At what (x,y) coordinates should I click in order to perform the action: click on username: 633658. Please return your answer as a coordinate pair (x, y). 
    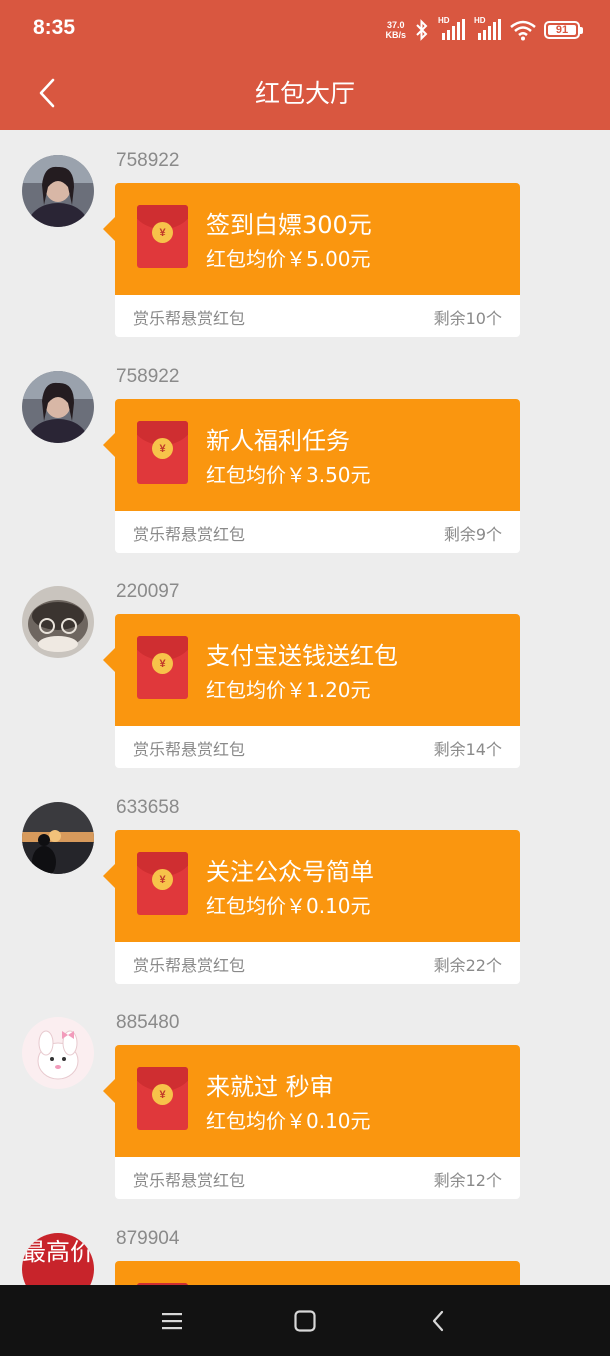
    Looking at the image, I should click on (148, 807).